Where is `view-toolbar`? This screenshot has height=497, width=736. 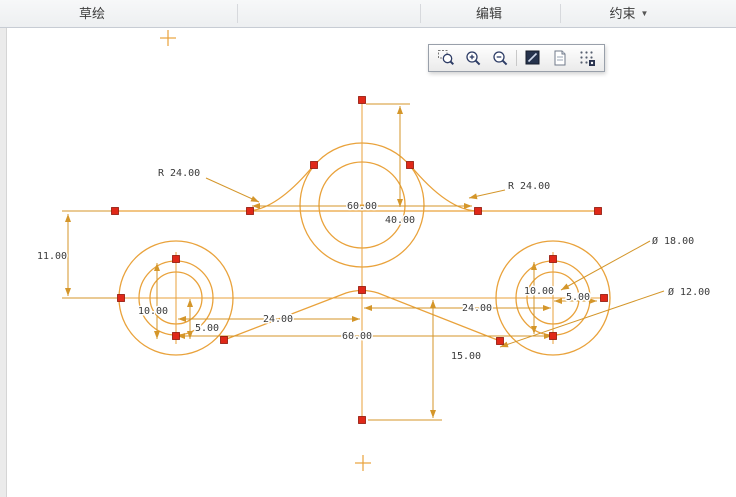 view-toolbar is located at coordinates (516, 58).